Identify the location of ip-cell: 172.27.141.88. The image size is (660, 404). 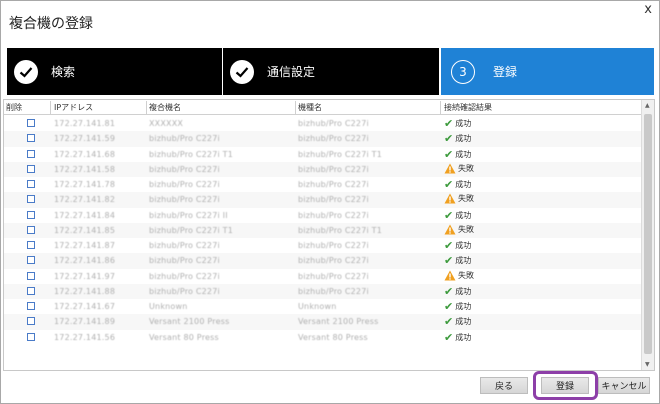
(85, 291).